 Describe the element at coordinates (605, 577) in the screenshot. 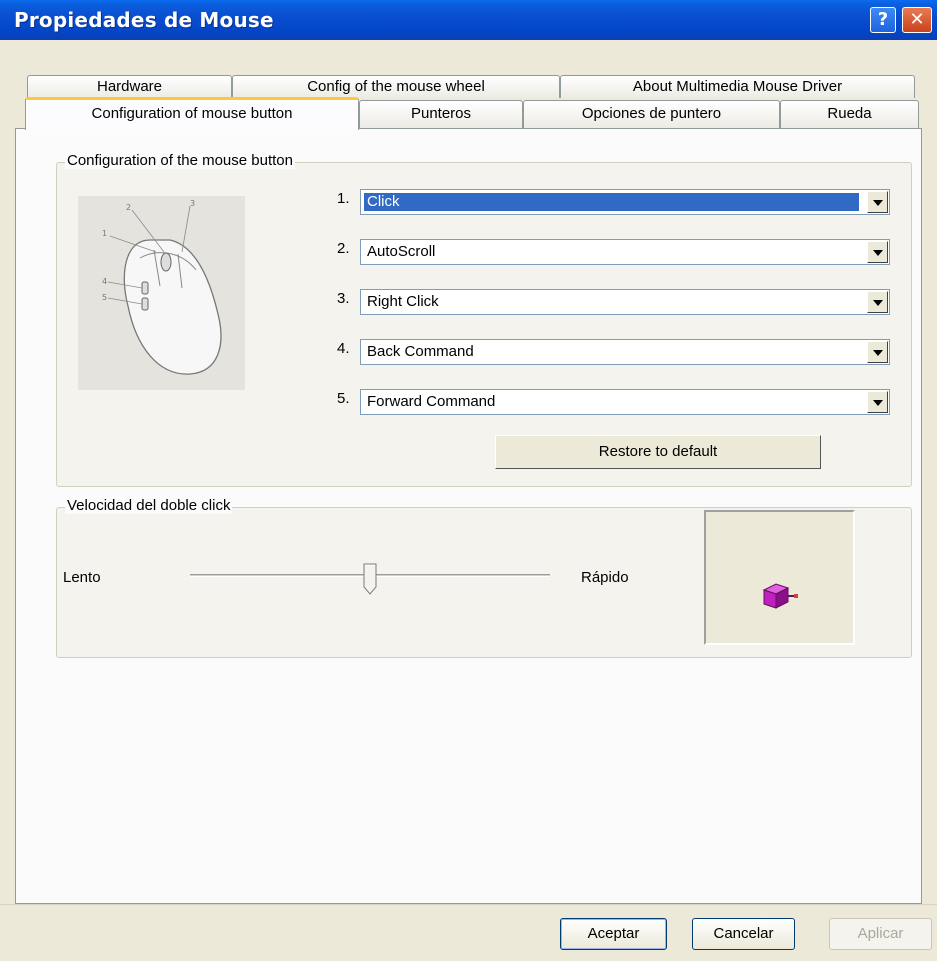

I see `fast-label: Rápido` at that location.